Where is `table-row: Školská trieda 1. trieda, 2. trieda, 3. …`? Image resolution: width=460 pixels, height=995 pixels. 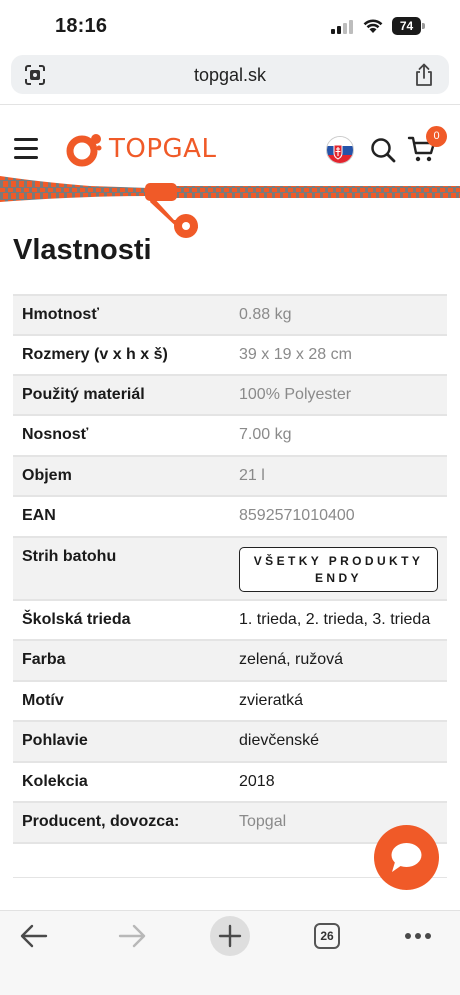 table-row: Školská trieda 1. trieda, 2. trieda, 3. … is located at coordinates (230, 621).